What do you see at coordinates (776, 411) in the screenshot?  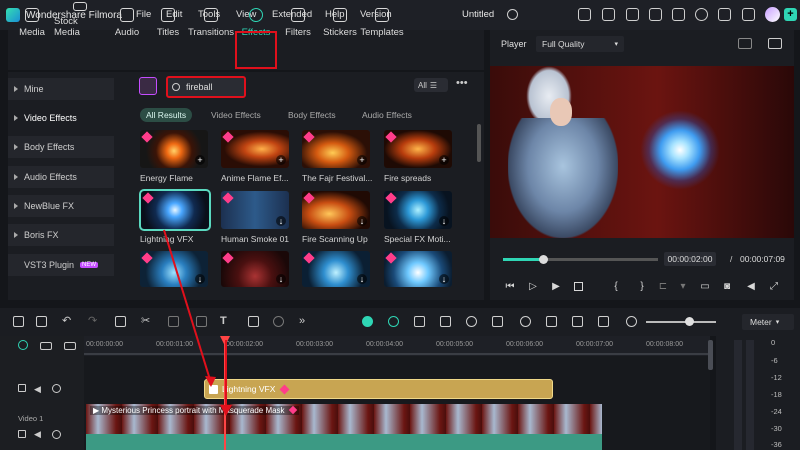 I see `meter-scale-label: -24` at bounding box center [776, 411].